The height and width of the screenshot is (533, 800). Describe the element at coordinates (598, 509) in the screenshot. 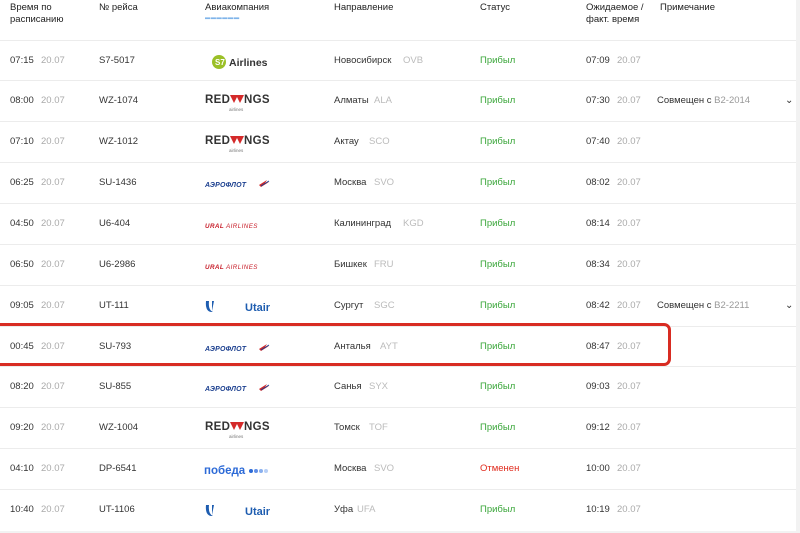

I see `expected-time: 10:19` at that location.